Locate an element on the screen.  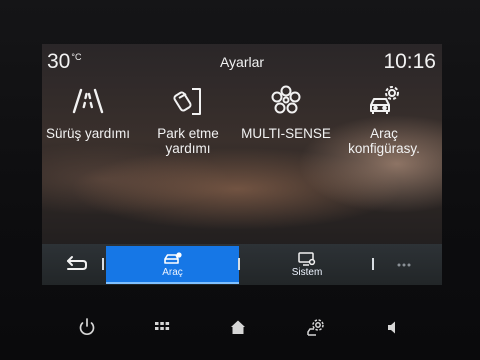
parking-icon is located at coordinates (187, 101).